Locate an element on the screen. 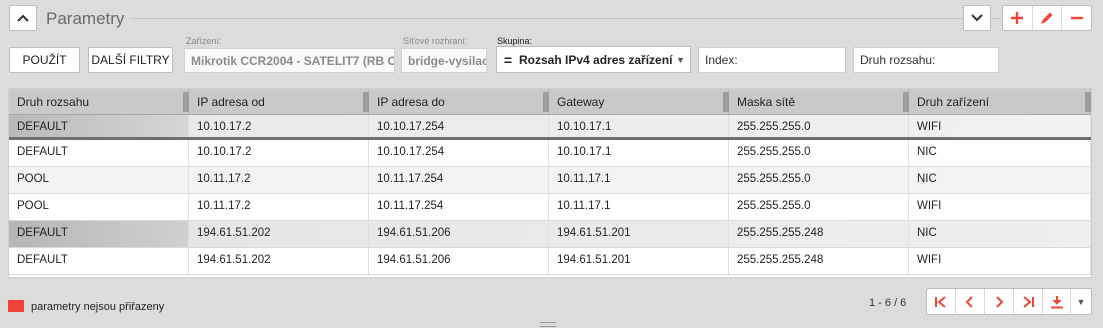  apply-button: POUŽÍT is located at coordinates (44, 60).